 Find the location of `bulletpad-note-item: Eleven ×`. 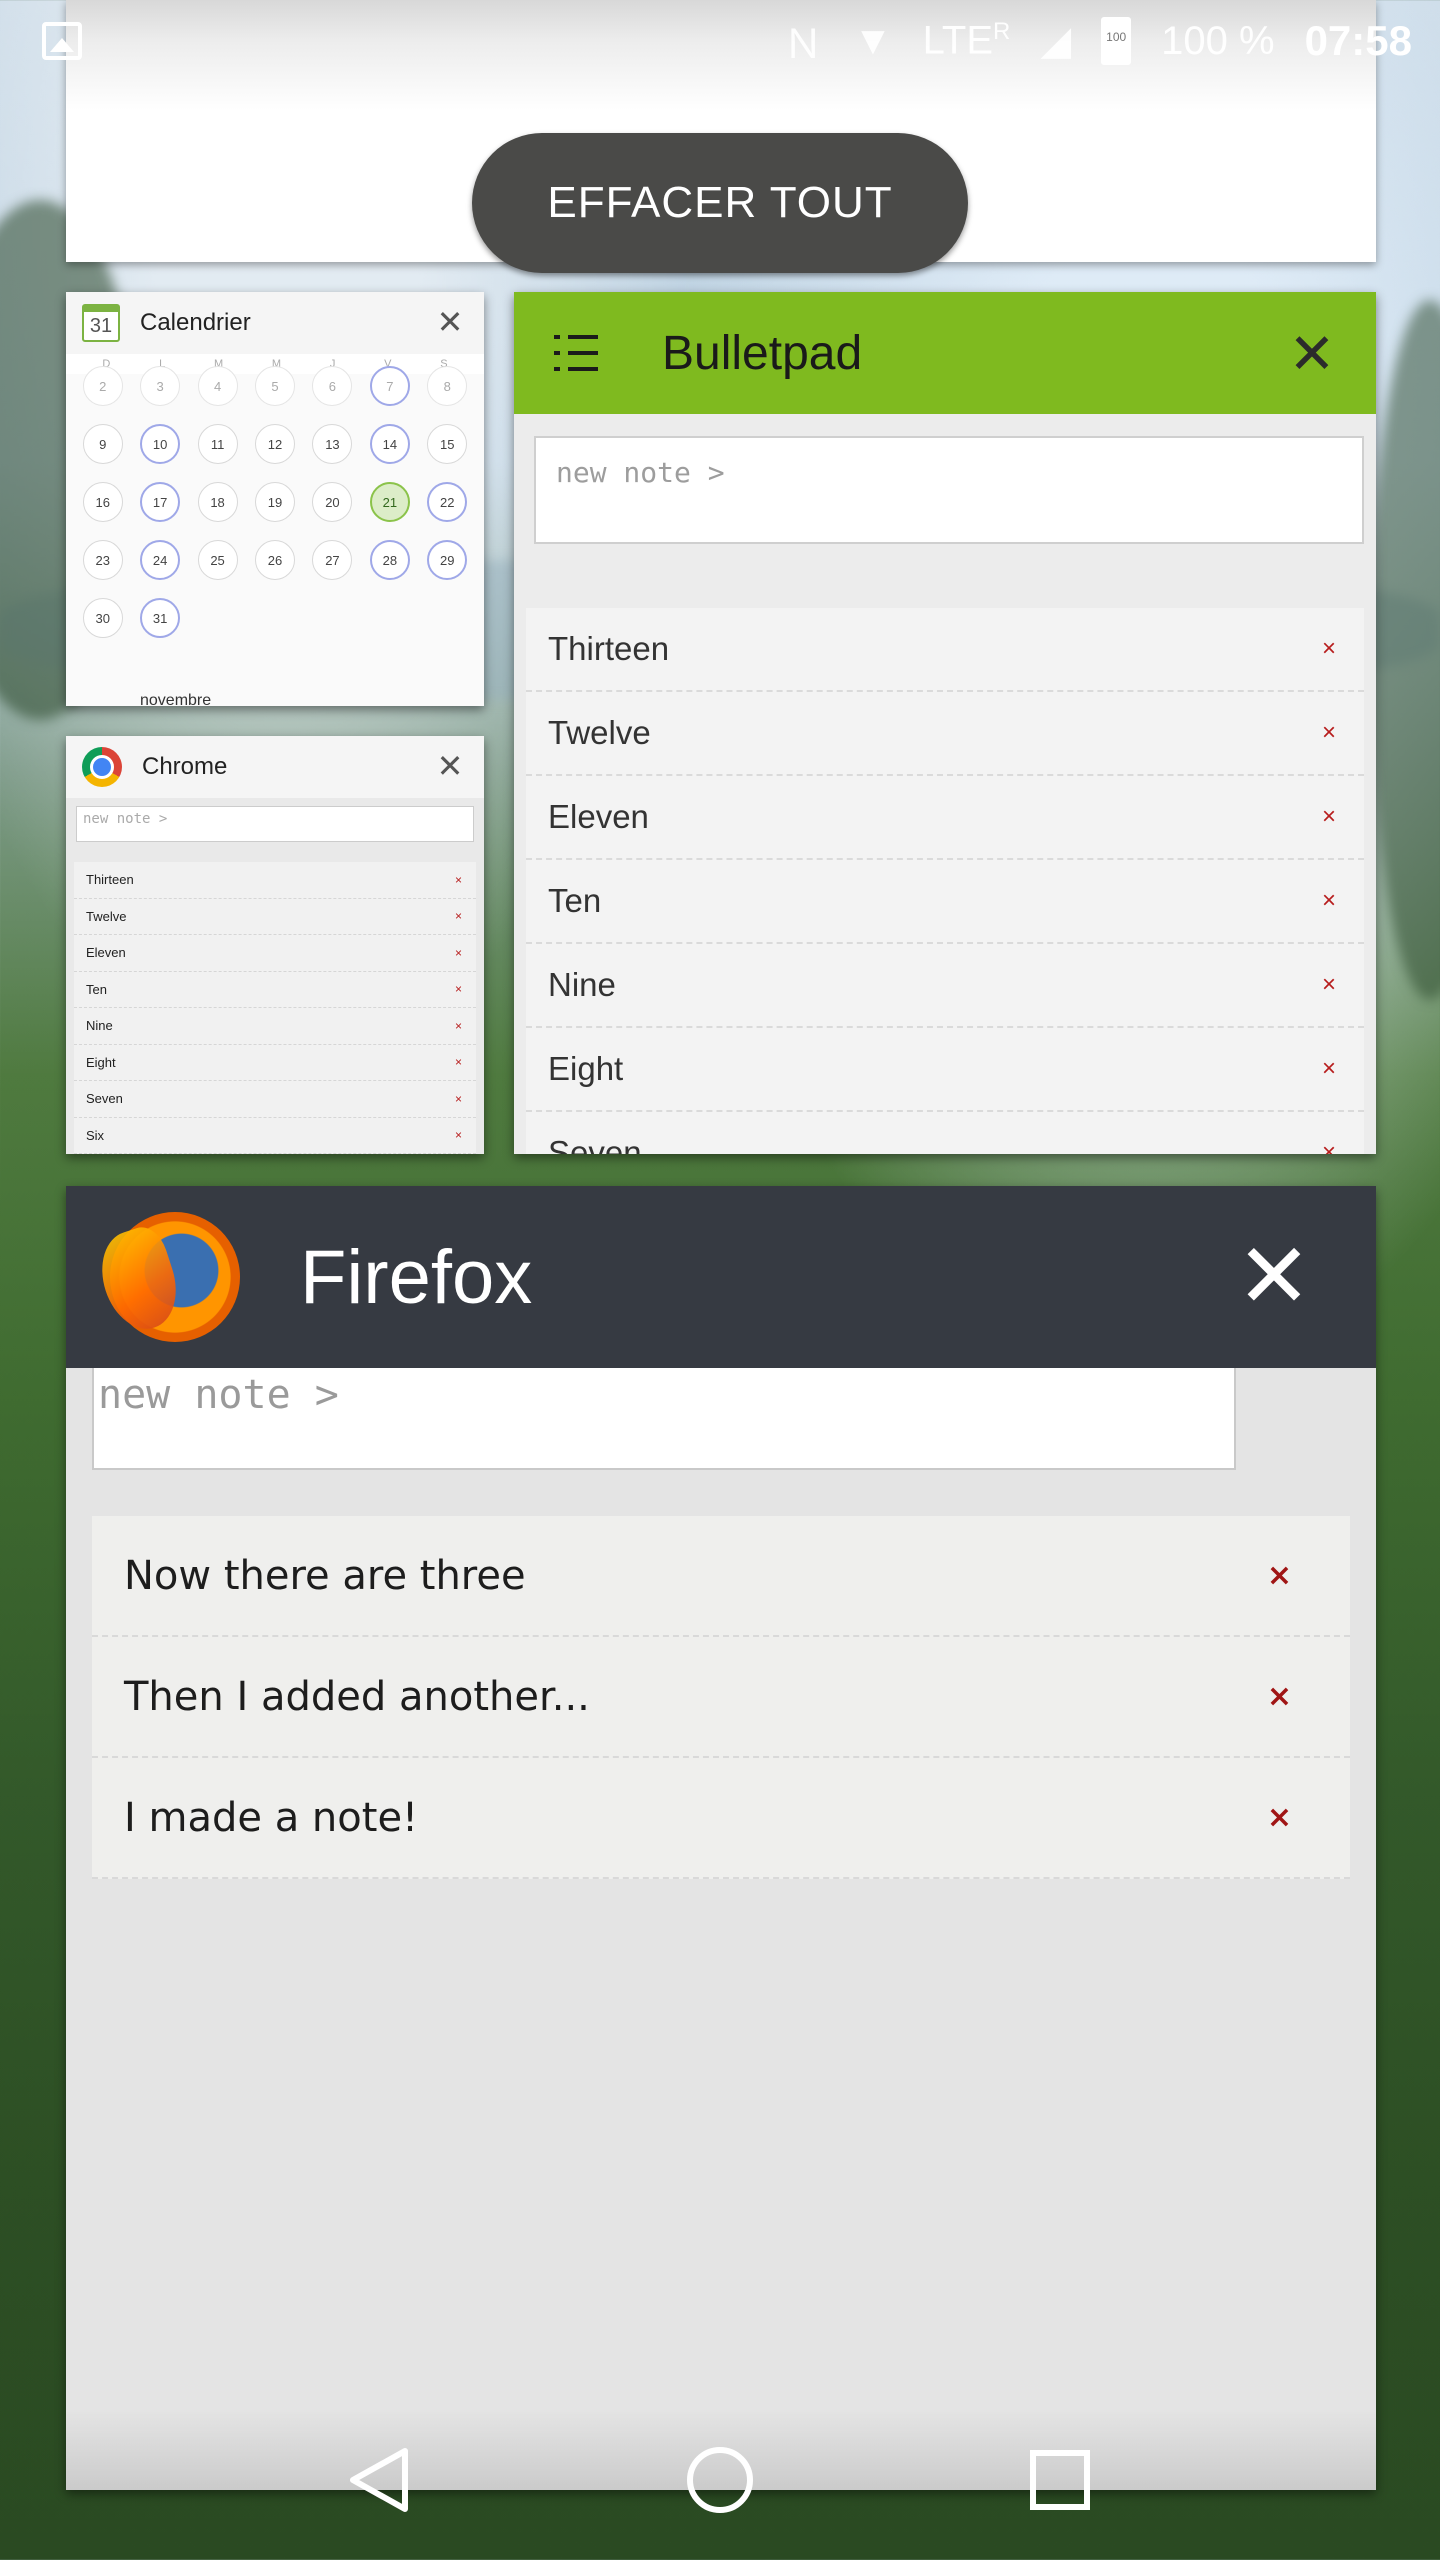

bulletpad-note-item: Eleven × is located at coordinates (945, 818).